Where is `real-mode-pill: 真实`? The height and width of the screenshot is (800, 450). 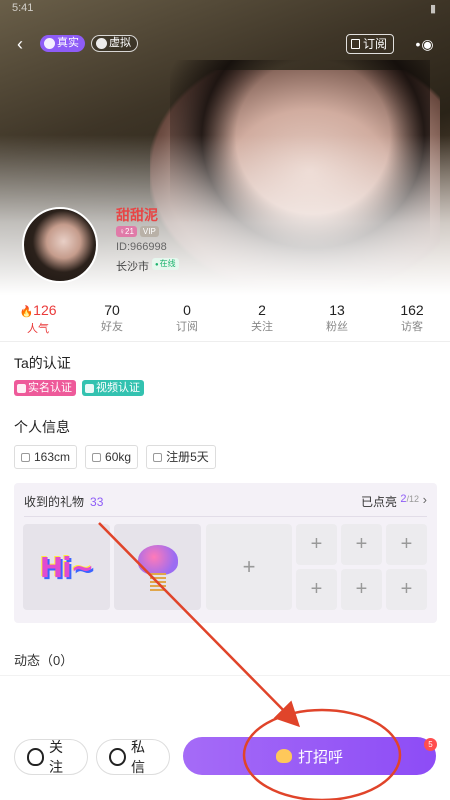
real-mode-pill: 真实 is located at coordinates (62, 43).